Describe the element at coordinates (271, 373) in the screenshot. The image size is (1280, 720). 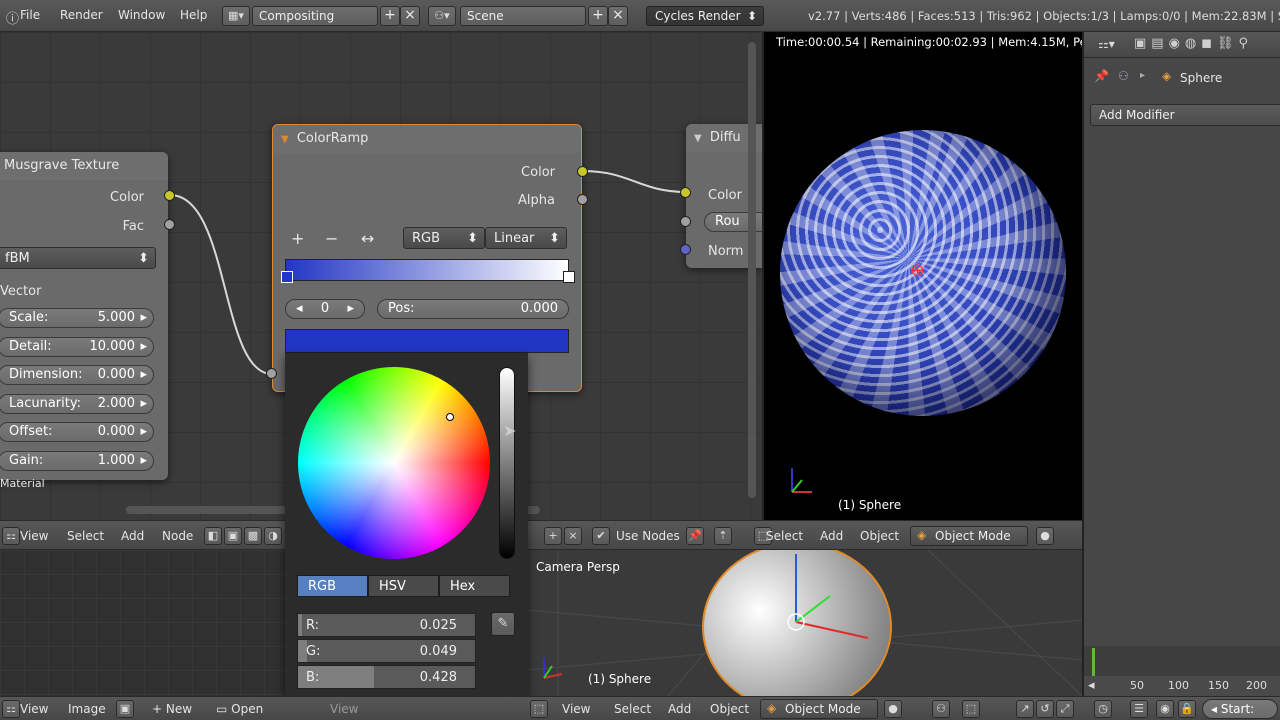
I see `colorramp-fac-socket` at that location.